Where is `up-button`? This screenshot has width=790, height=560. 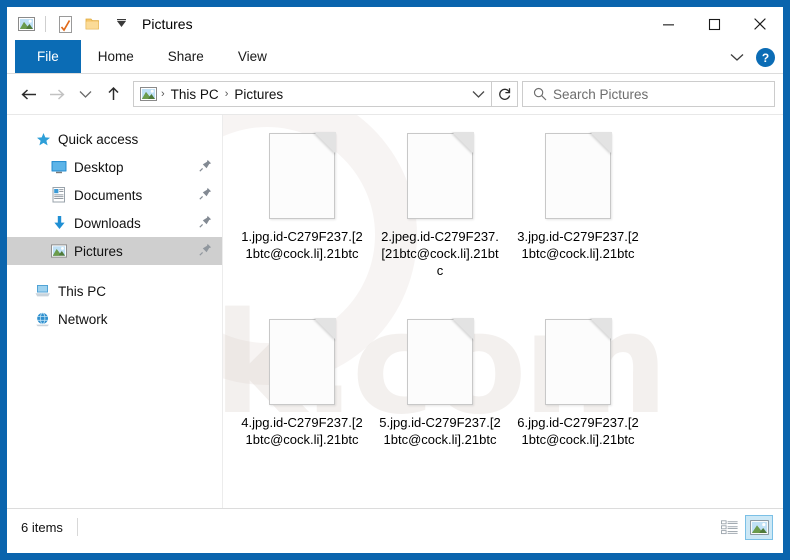 up-button is located at coordinates (113, 94).